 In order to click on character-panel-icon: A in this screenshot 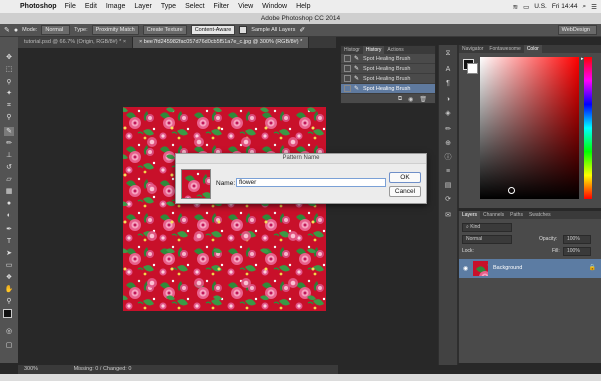, I will do `click(448, 70)`.